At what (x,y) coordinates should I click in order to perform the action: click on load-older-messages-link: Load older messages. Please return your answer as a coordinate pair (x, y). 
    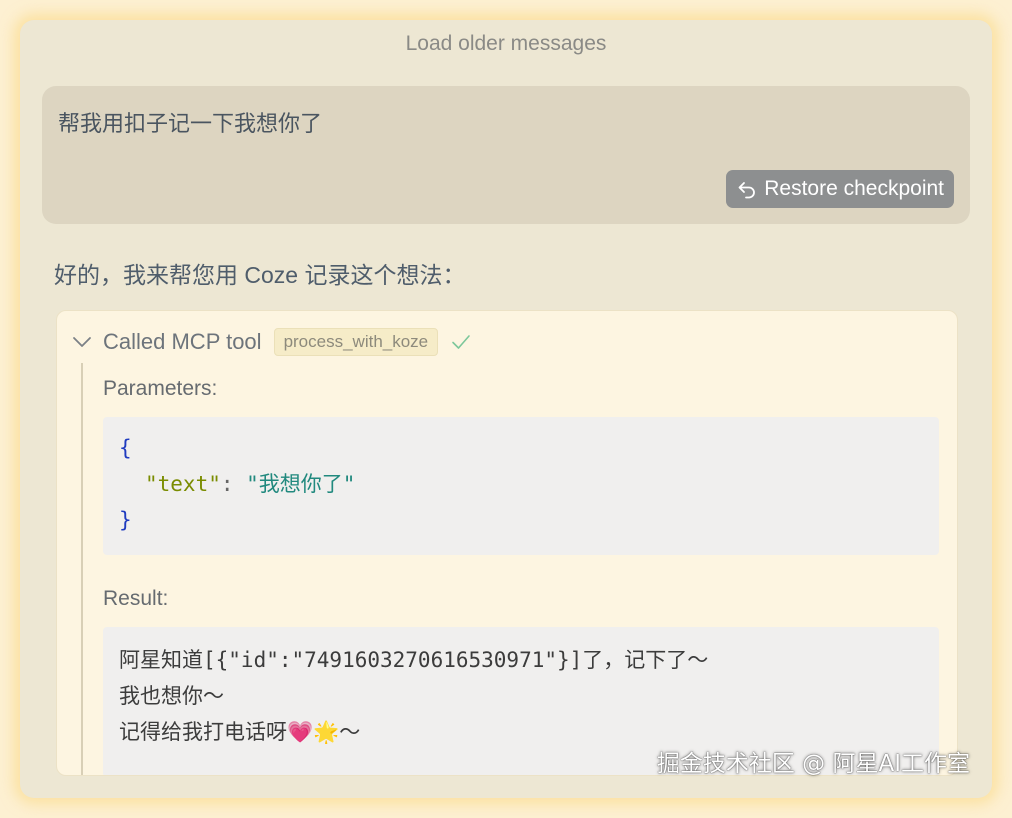
    Looking at the image, I should click on (506, 44).